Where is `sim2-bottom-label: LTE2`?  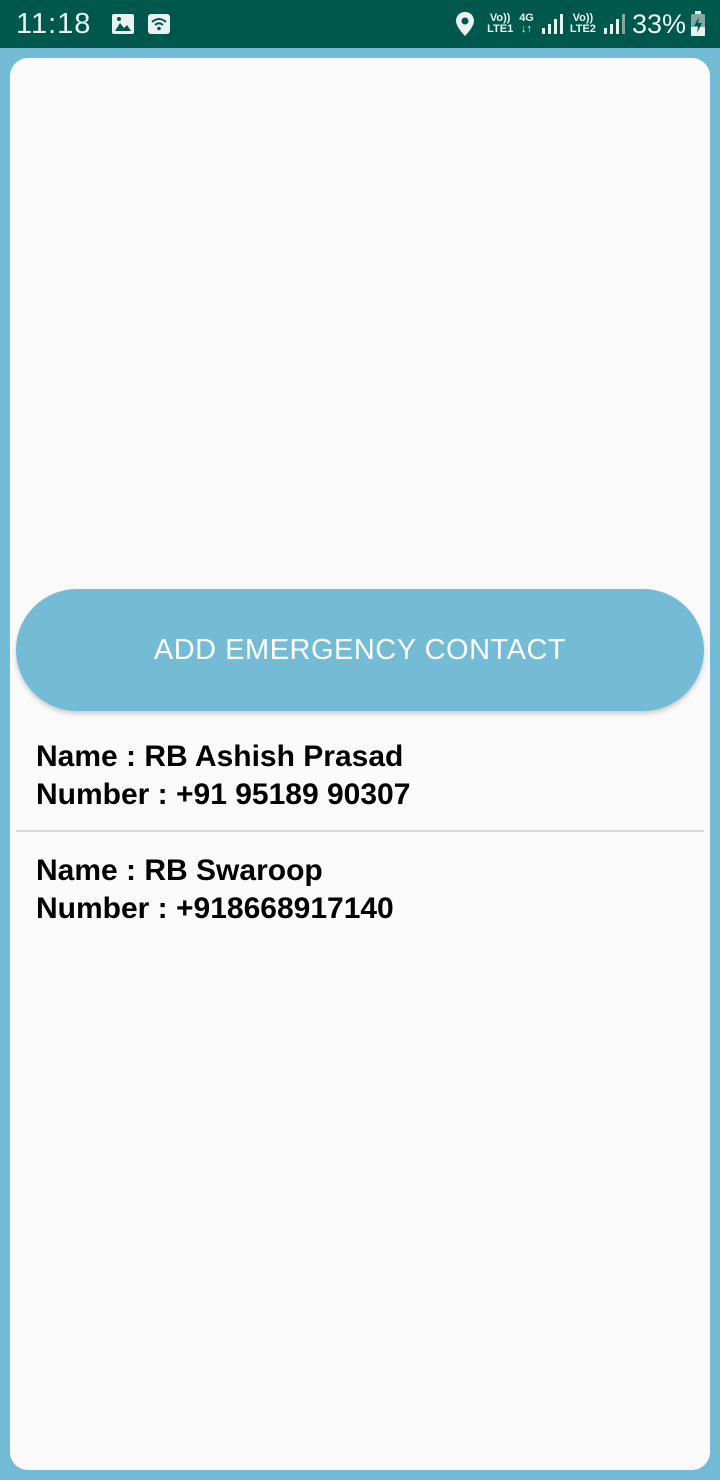 sim2-bottom-label: LTE2 is located at coordinates (582, 29).